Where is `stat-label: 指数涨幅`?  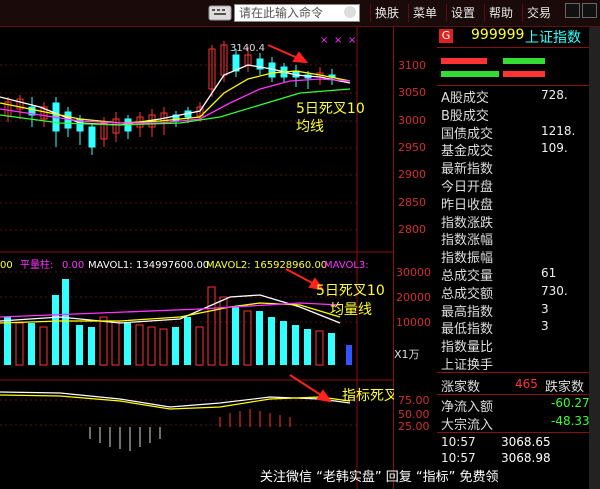
stat-label: 指数涨幅 is located at coordinates (467, 241).